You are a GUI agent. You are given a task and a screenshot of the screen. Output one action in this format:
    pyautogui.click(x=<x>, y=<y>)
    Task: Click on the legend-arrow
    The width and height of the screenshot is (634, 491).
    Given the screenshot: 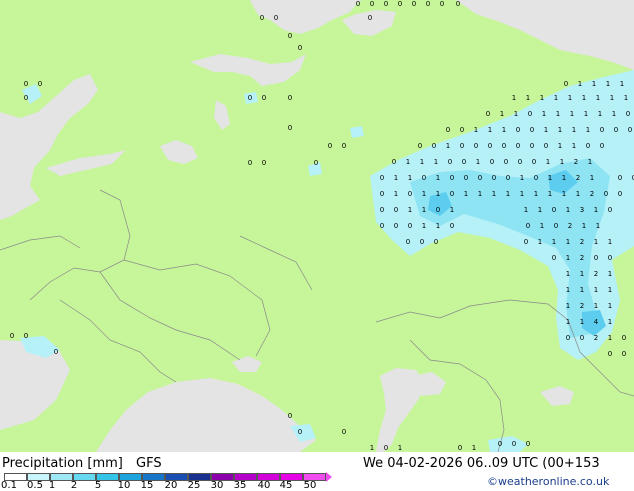 What is the action you would take?
    pyautogui.click(x=329, y=477)
    